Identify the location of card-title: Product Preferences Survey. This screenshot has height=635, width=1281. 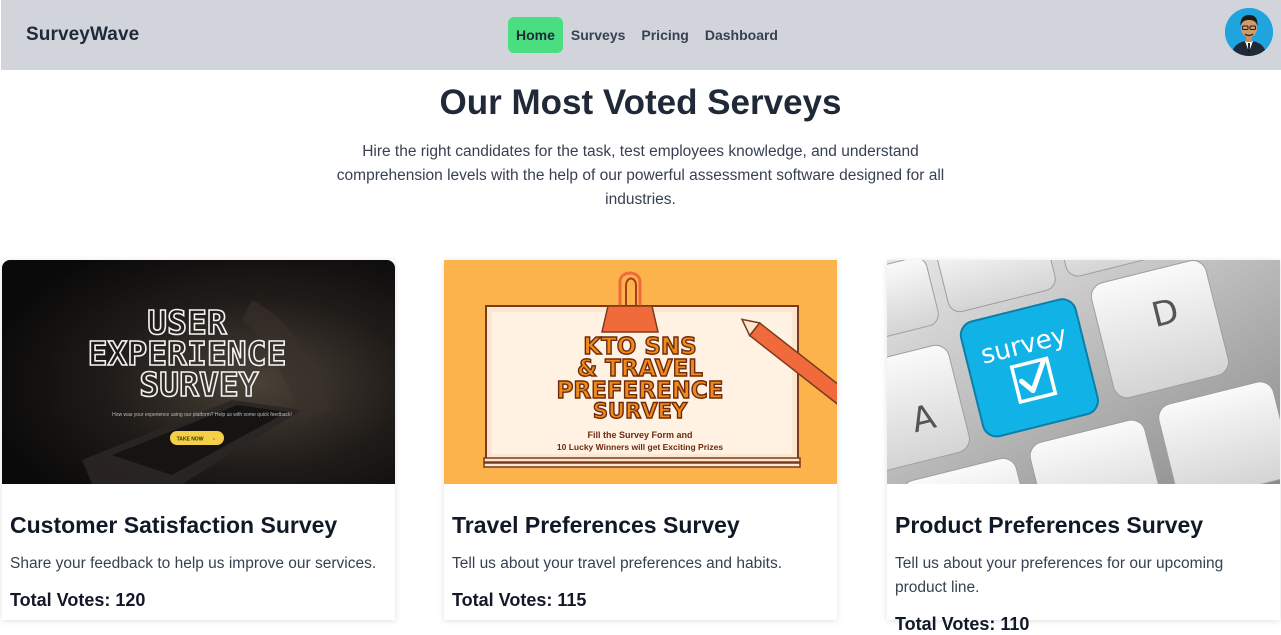
(1049, 525).